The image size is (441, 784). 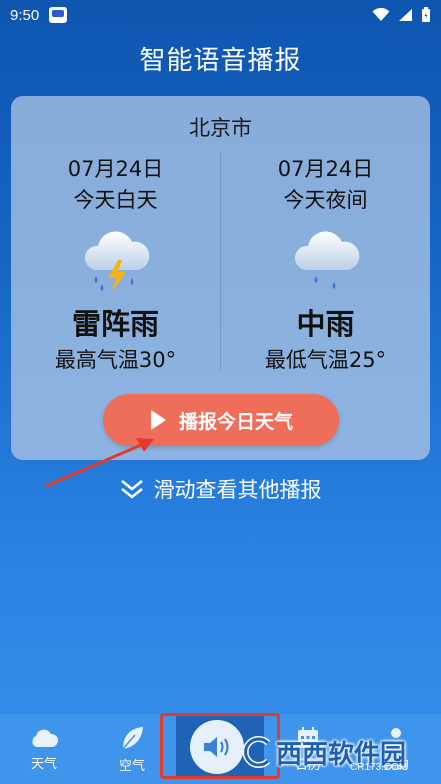 I want to click on nav-weather: 天气, so click(x=44, y=749).